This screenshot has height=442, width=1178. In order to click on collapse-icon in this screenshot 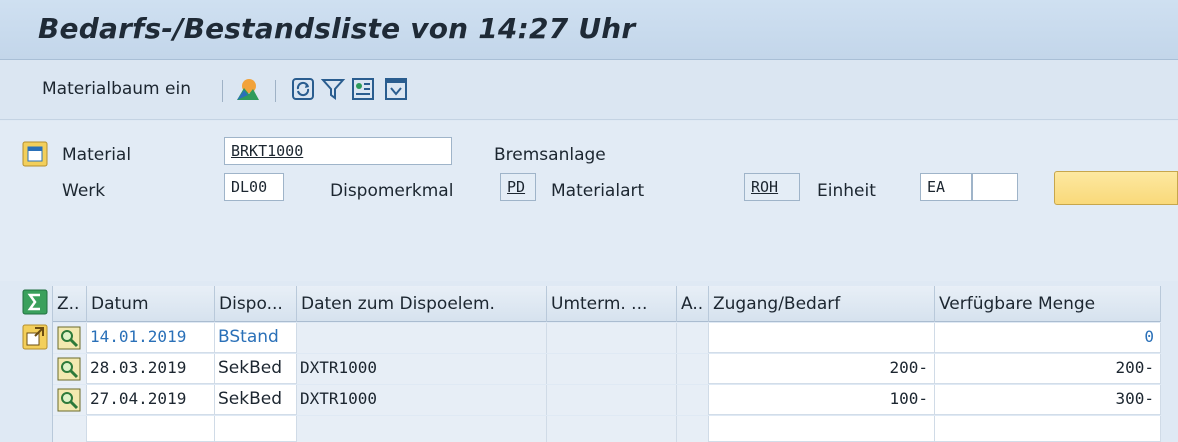, I will do `click(396, 89)`.